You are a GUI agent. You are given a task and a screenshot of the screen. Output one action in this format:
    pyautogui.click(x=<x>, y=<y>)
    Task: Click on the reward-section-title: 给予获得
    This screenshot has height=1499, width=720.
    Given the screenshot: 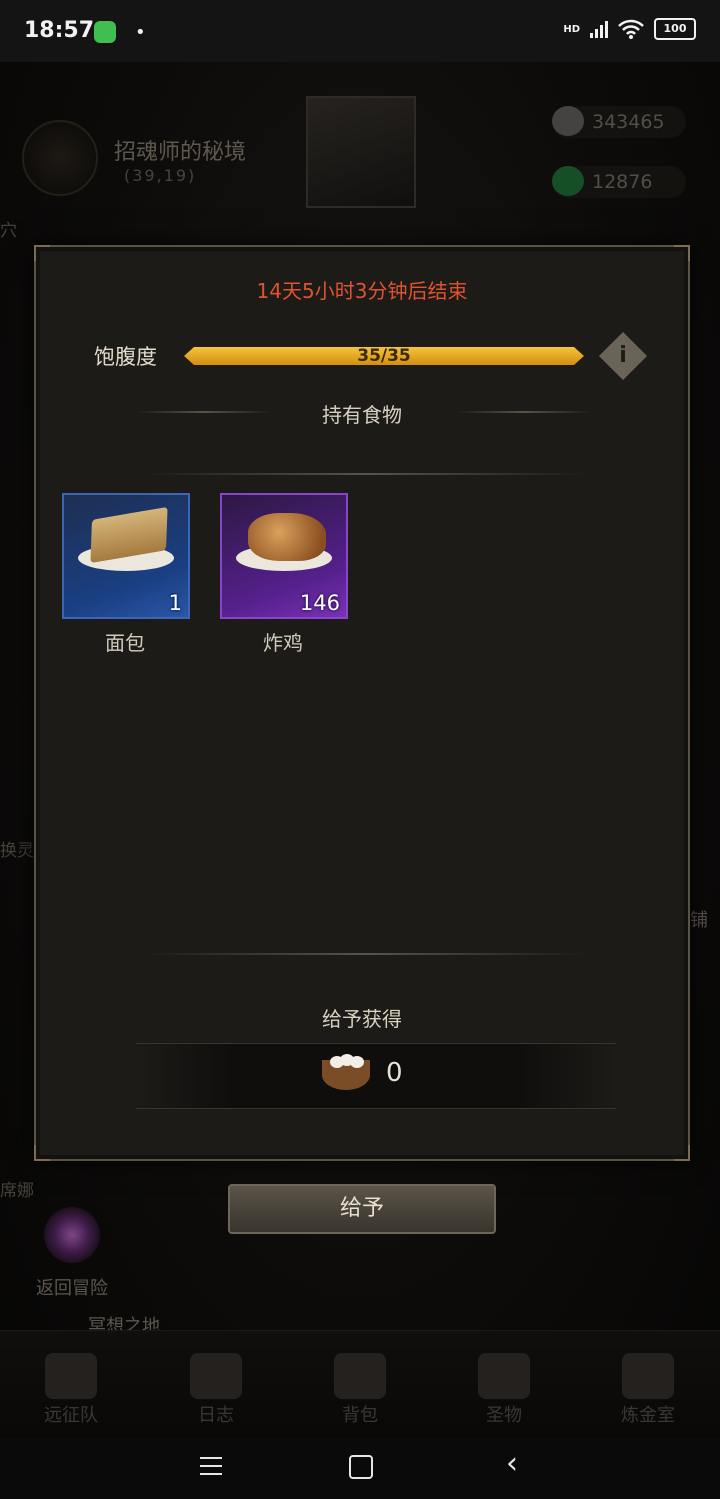 What is the action you would take?
    pyautogui.click(x=362, y=1019)
    